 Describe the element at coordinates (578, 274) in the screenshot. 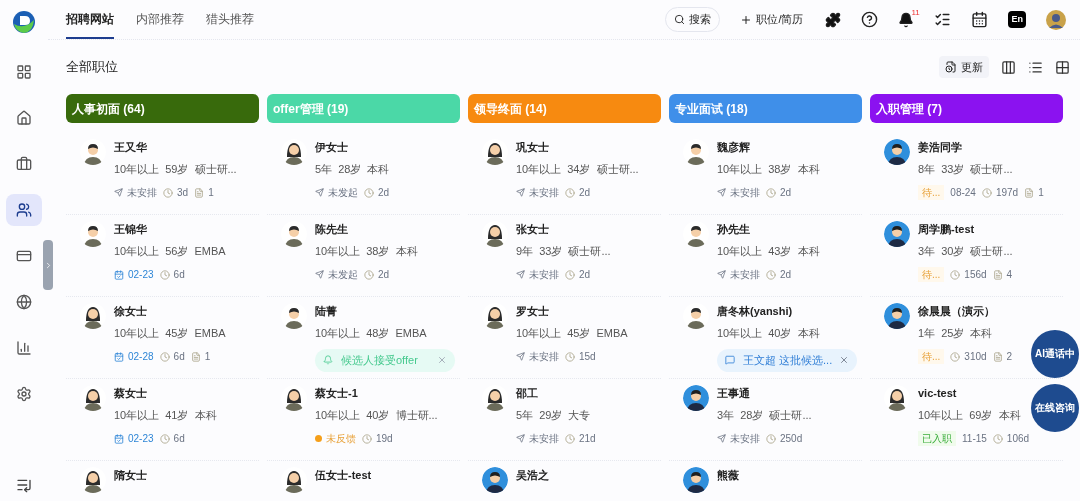

I see `days-tag: 2d` at that location.